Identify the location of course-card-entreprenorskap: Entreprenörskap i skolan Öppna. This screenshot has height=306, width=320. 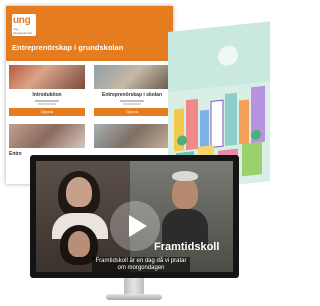
(132, 92).